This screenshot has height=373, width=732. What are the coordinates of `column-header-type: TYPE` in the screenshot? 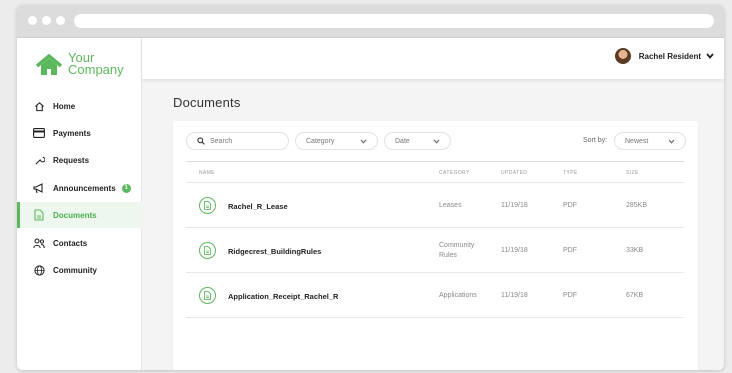 It's located at (570, 173).